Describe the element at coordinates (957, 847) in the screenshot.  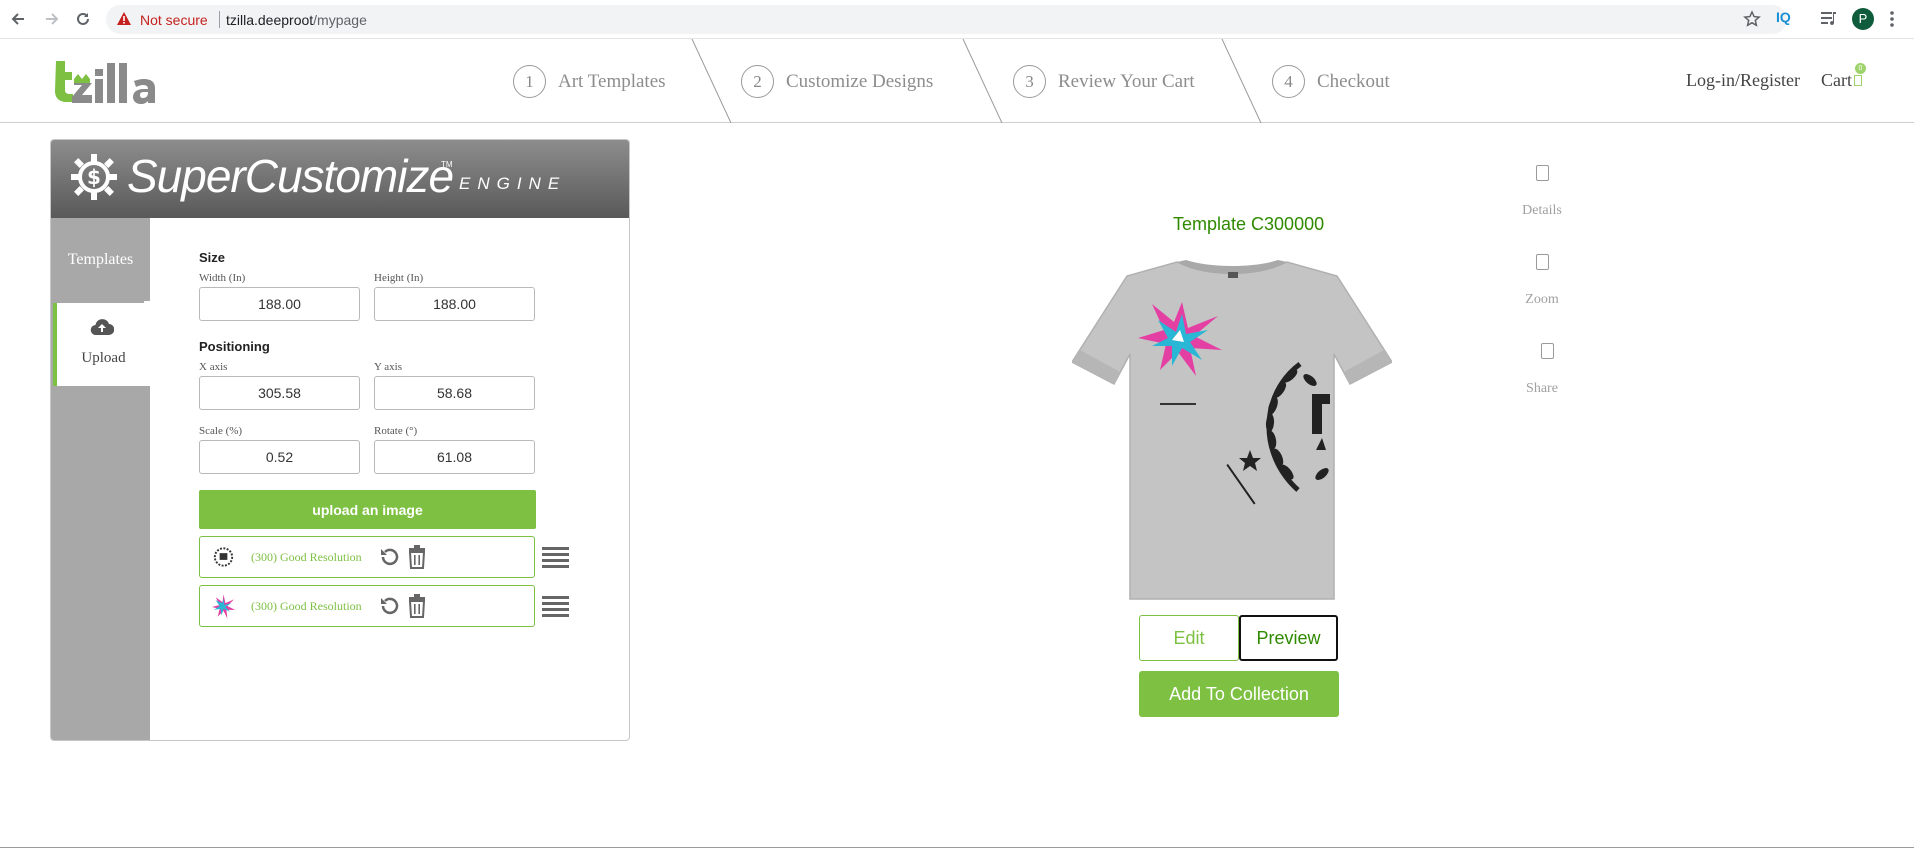
I see `footer-divider` at that location.